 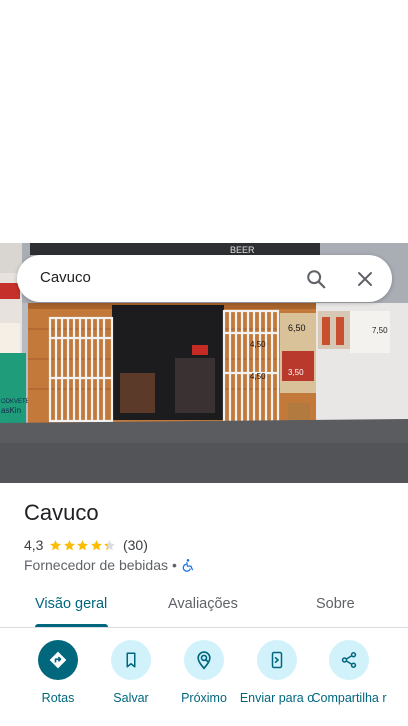 I want to click on share-label: Compartilha r, so click(x=349, y=698).